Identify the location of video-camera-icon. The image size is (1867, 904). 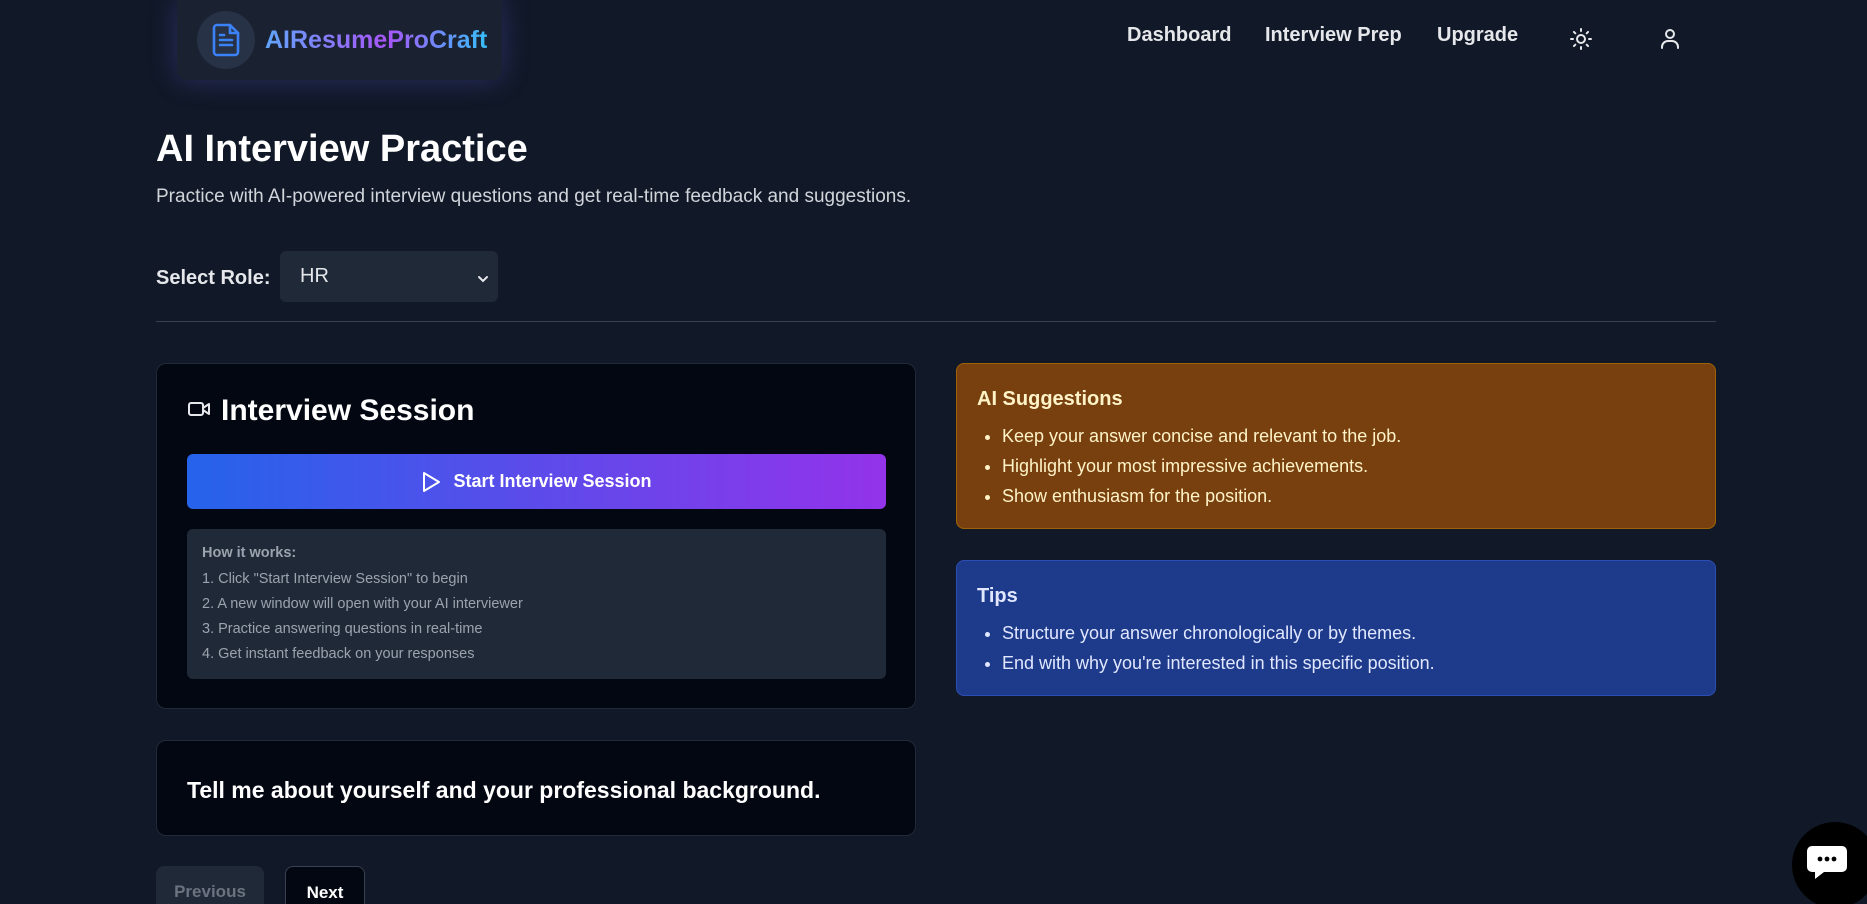
(199, 411).